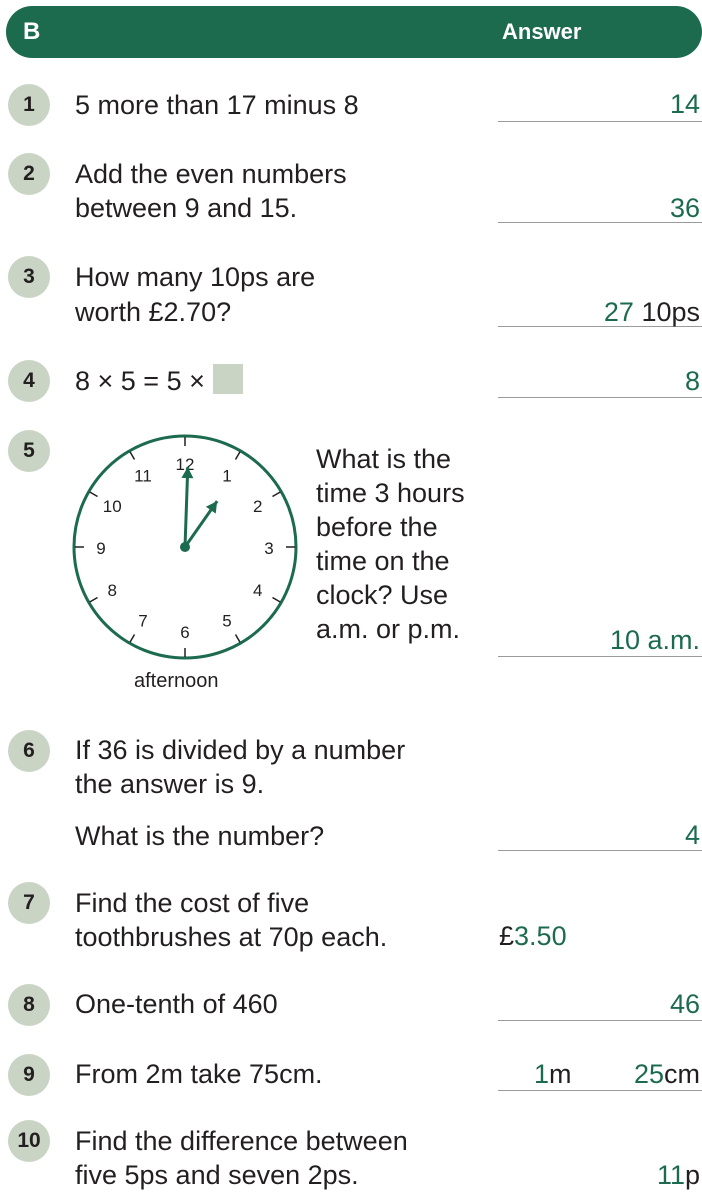 The image size is (702, 1192). Describe the element at coordinates (684, 104) in the screenshot. I see `answer-1: 14` at that location.